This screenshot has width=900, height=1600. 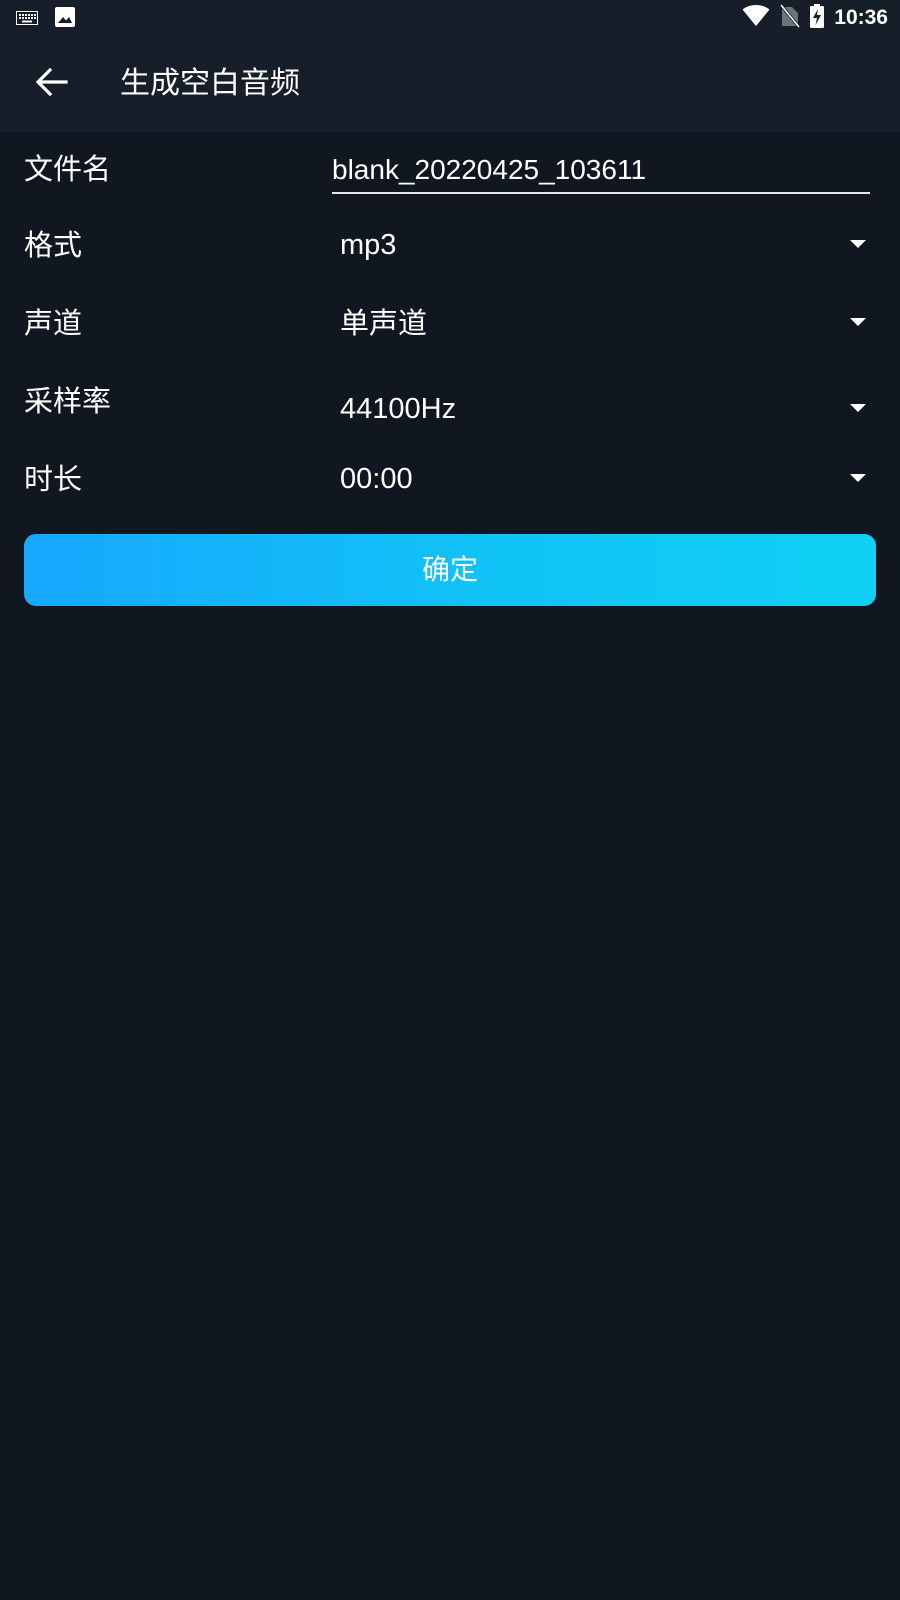 I want to click on sample-rate-label: 采样率, so click(x=68, y=401).